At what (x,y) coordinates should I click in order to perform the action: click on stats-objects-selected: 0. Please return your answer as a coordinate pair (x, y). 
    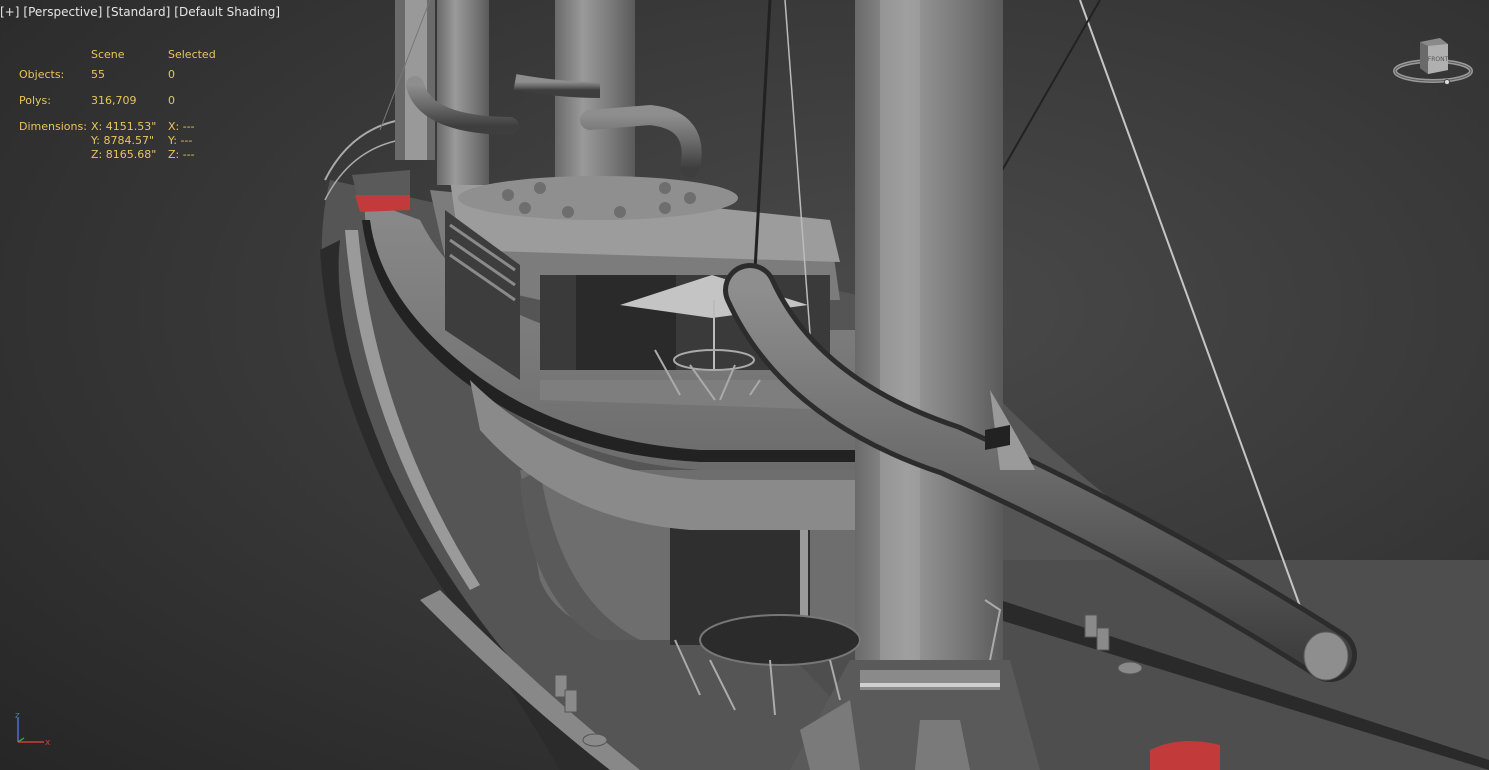
    Looking at the image, I should click on (171, 74).